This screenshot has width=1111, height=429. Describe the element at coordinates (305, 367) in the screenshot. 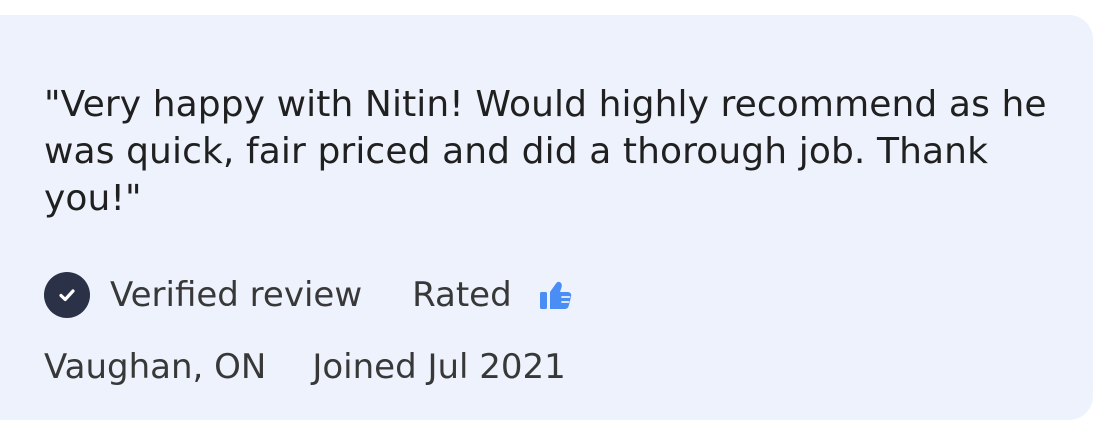

I see `reviewer-info-row: Vaughan, ON Joined Jul 2021` at that location.